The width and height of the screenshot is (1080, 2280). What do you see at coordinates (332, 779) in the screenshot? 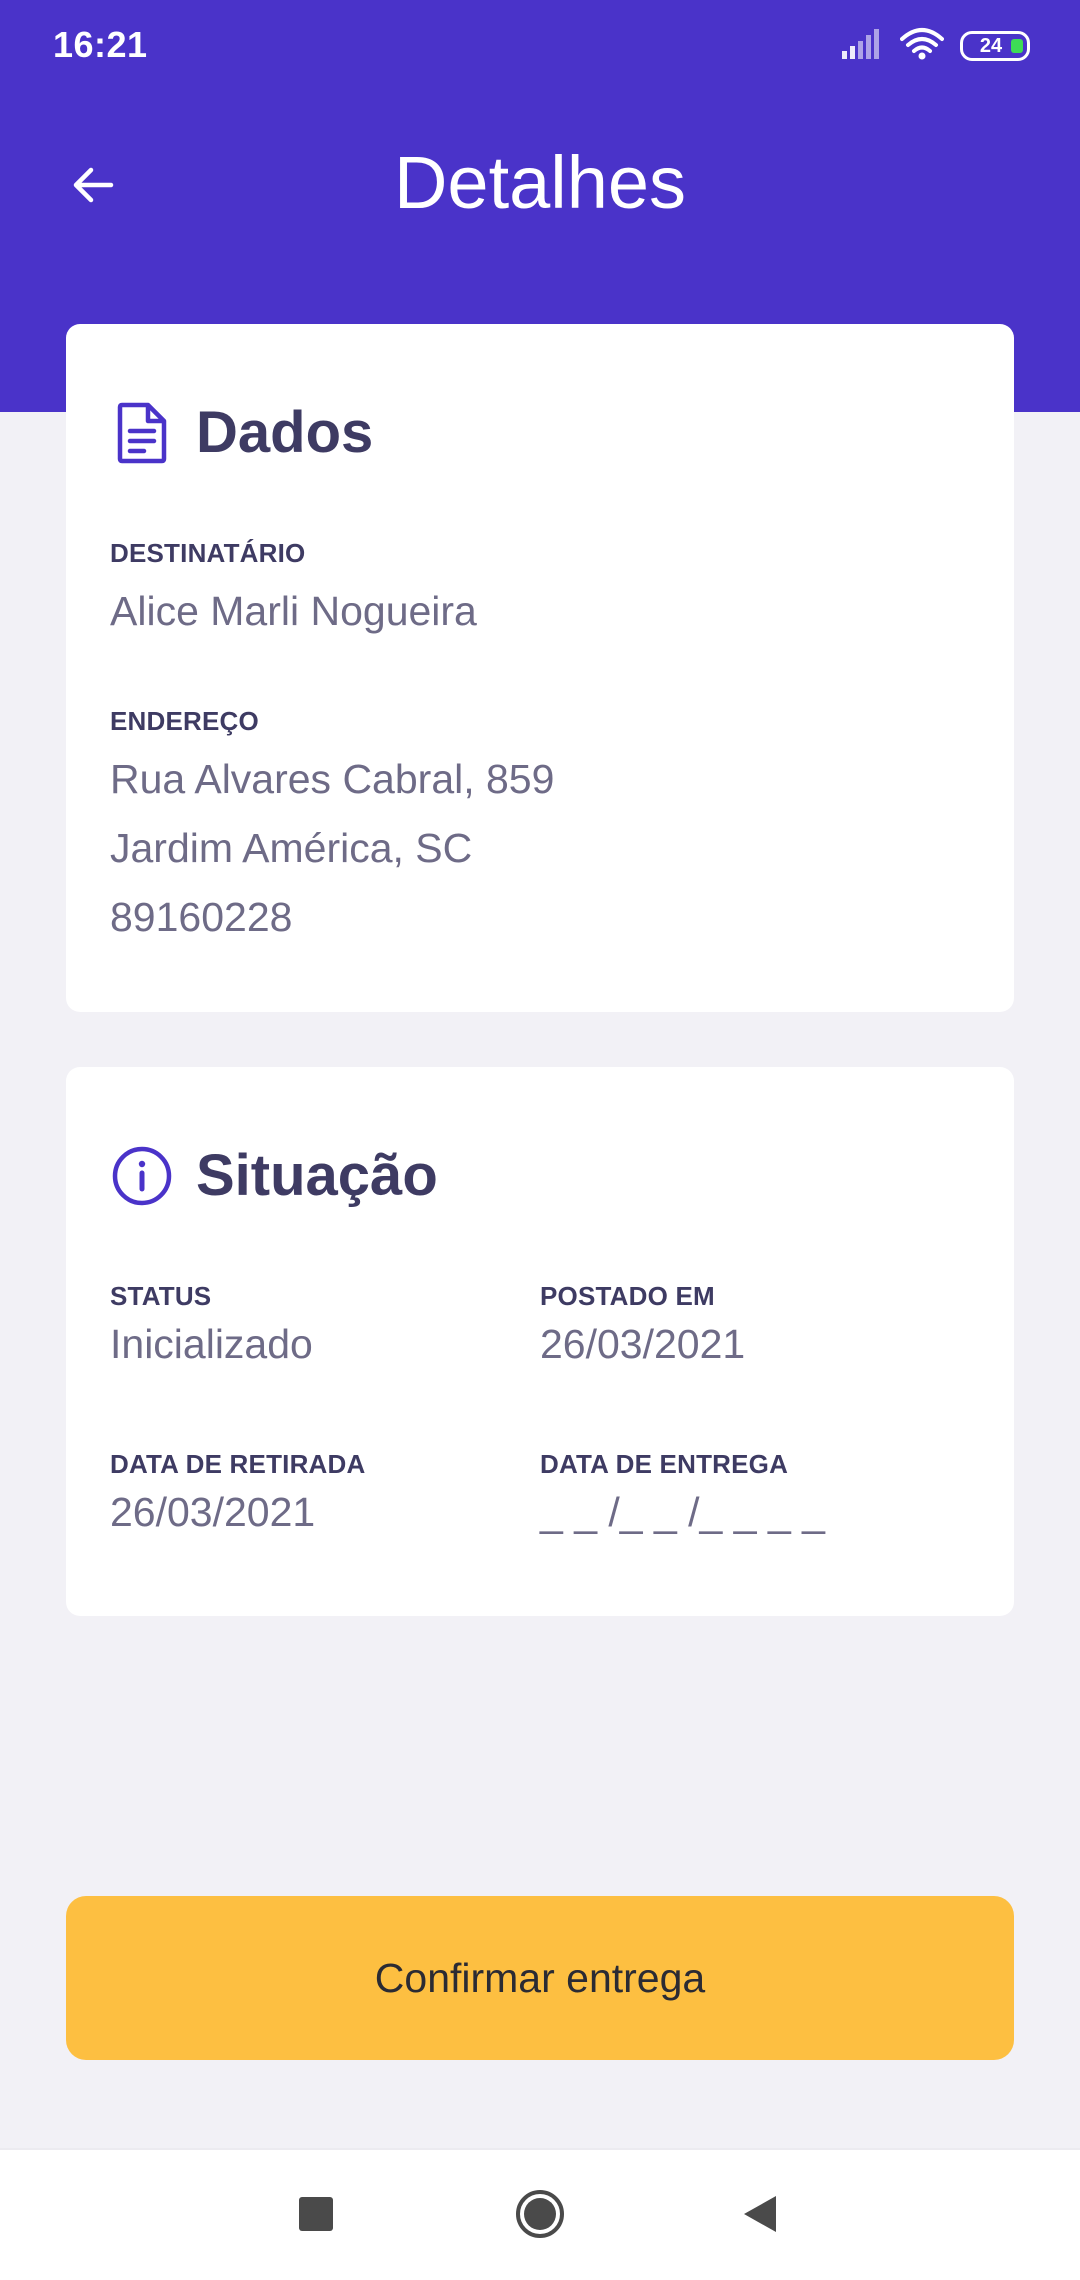
I see `address-line-1: Rua Alvares Cabral, 859` at bounding box center [332, 779].